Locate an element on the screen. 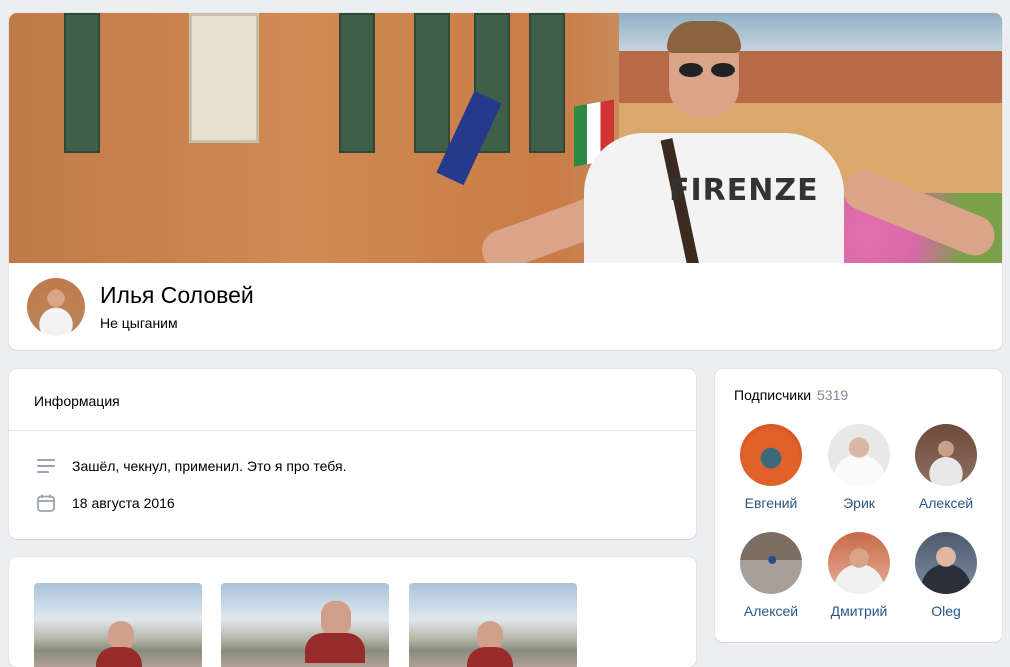 Image resolution: width=1010 pixels, height=667 pixels. text-lines-icon is located at coordinates (46, 466).